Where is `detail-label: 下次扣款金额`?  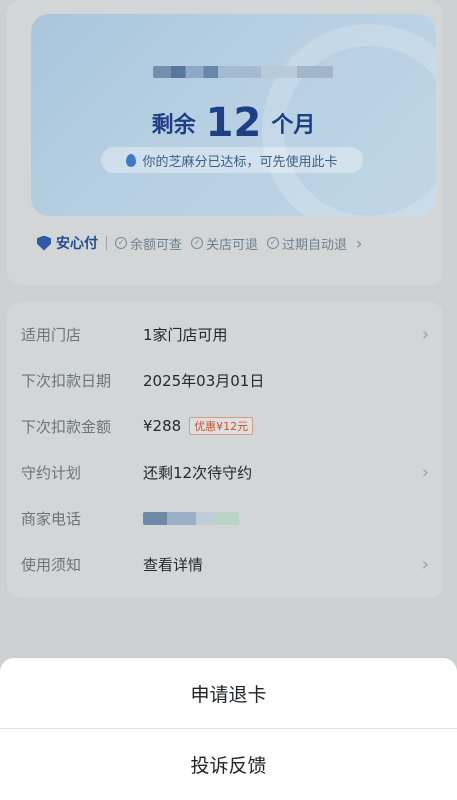
detail-label: 下次扣款金额 is located at coordinates (66, 426).